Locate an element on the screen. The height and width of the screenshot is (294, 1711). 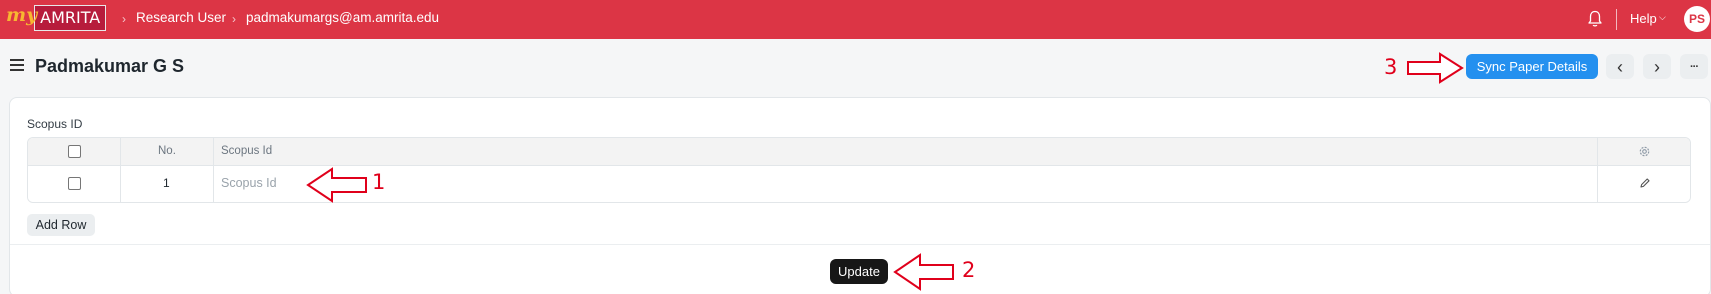
edit-pencil-icon is located at coordinates (1645, 183).